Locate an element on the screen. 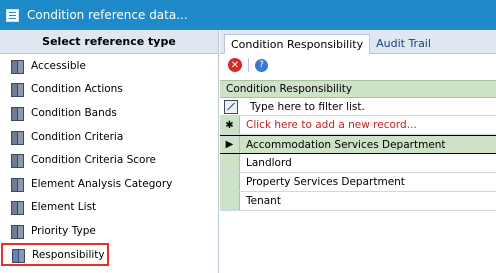 Image resolution: width=496 pixels, height=273 pixels. reference-item-label: Condition Bands is located at coordinates (74, 112).